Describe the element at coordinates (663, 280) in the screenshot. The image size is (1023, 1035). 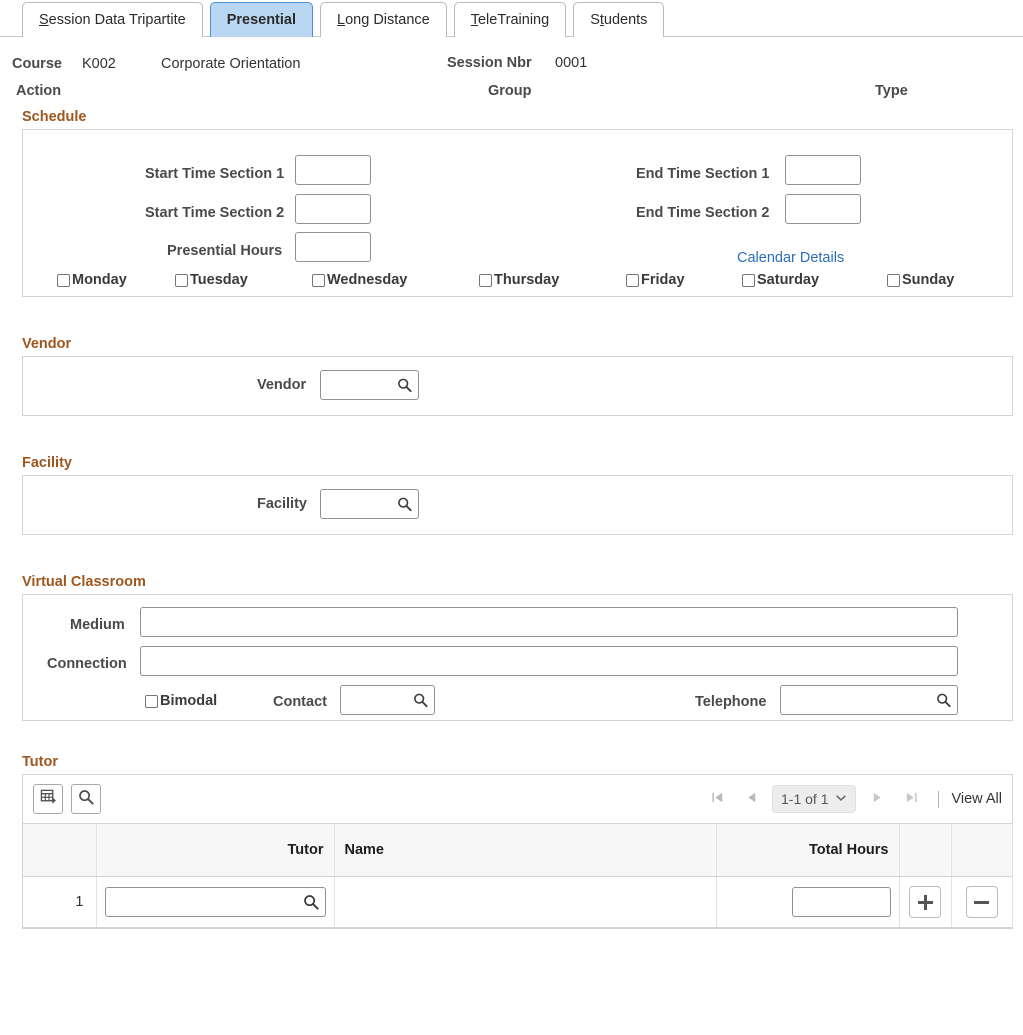
I see `checkbox-label: Friday` at that location.